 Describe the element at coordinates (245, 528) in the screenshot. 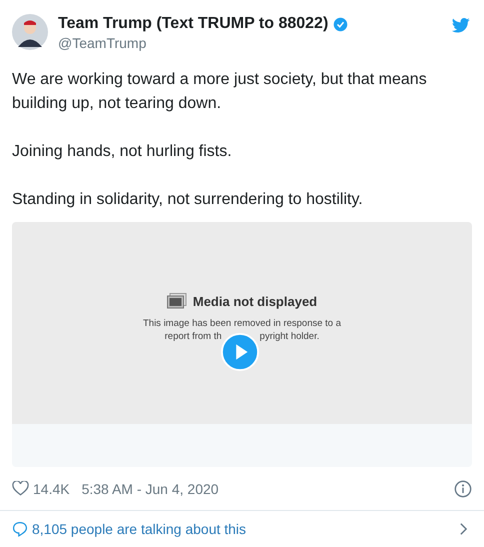

I see `conversation-link: 8,105 people are talking about this` at that location.